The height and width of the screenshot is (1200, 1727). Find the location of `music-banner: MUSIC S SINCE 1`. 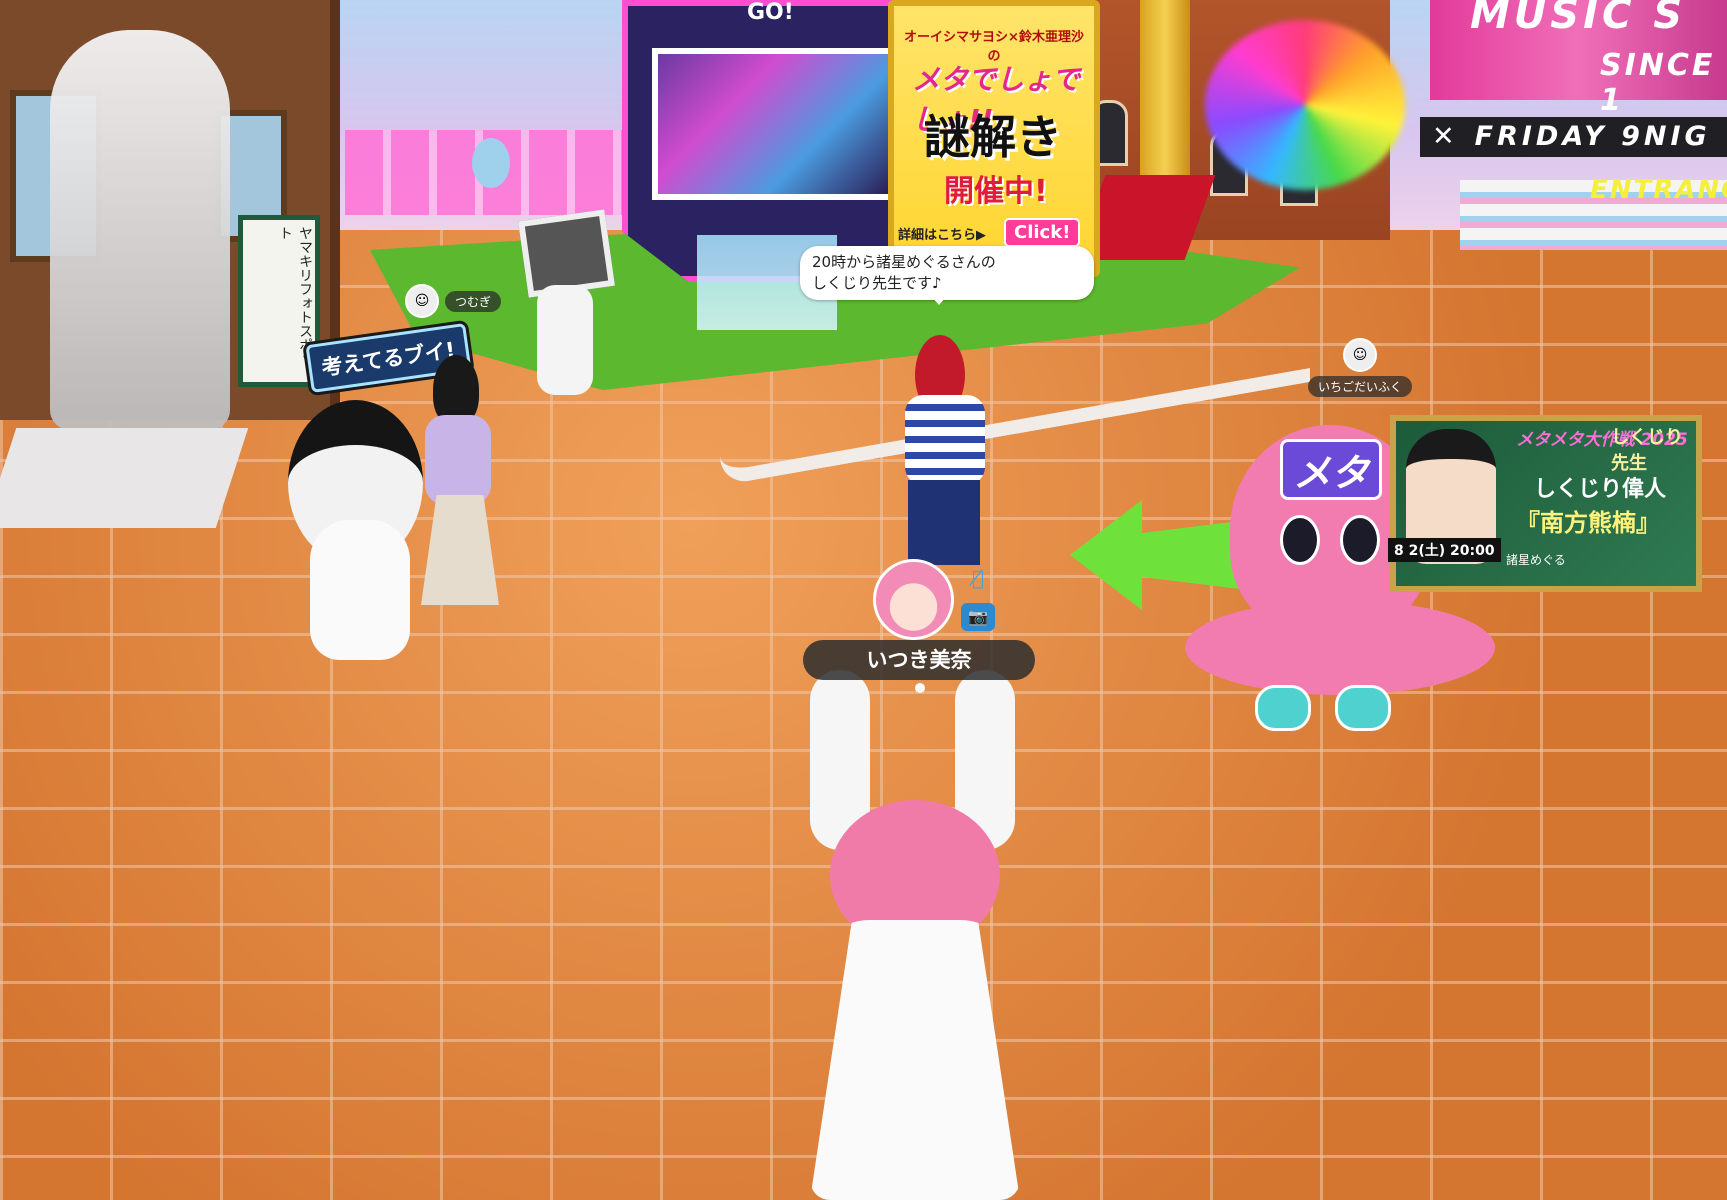

music-banner: MUSIC S SINCE 1 is located at coordinates (1578, 59).